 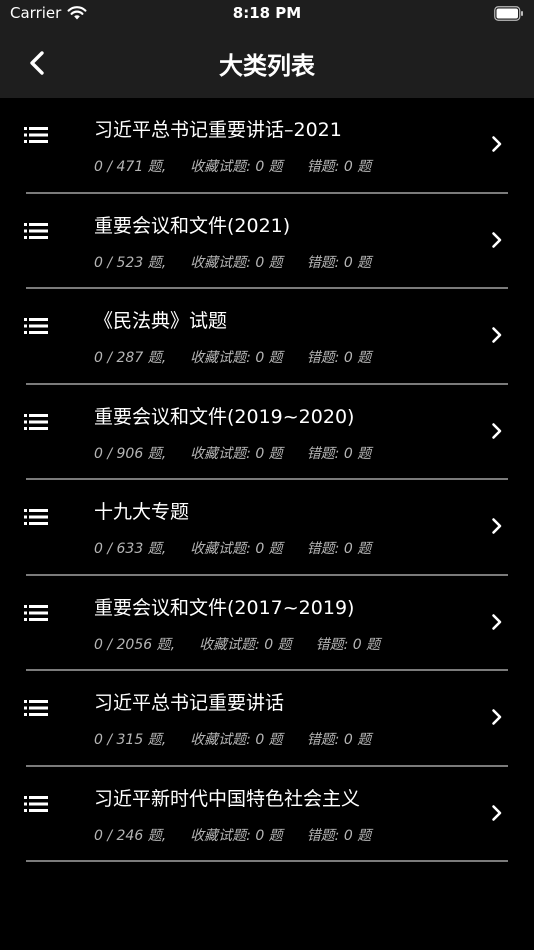 I want to click on category-title: 重要会议和文件(2021), so click(x=192, y=225).